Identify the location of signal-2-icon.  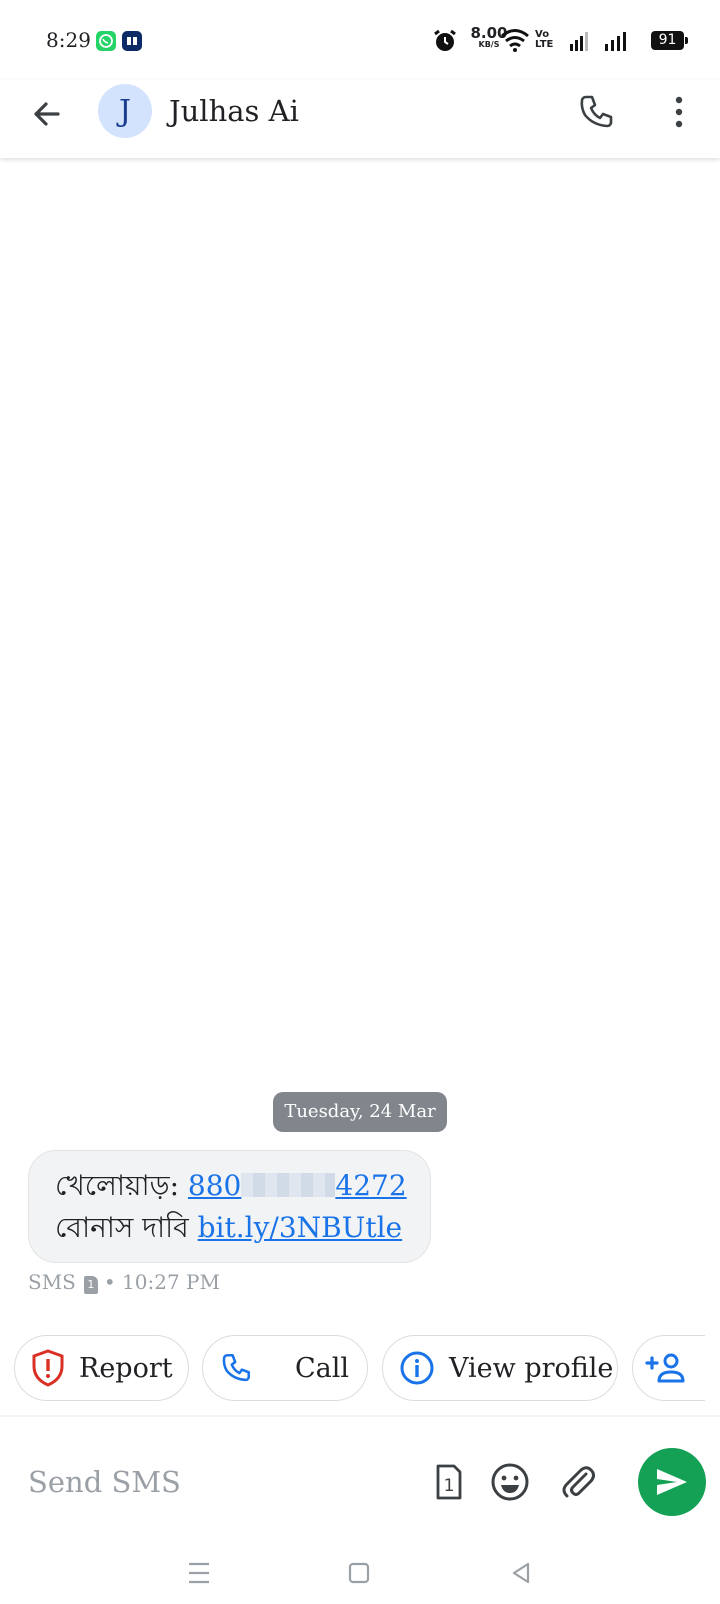
(615, 41).